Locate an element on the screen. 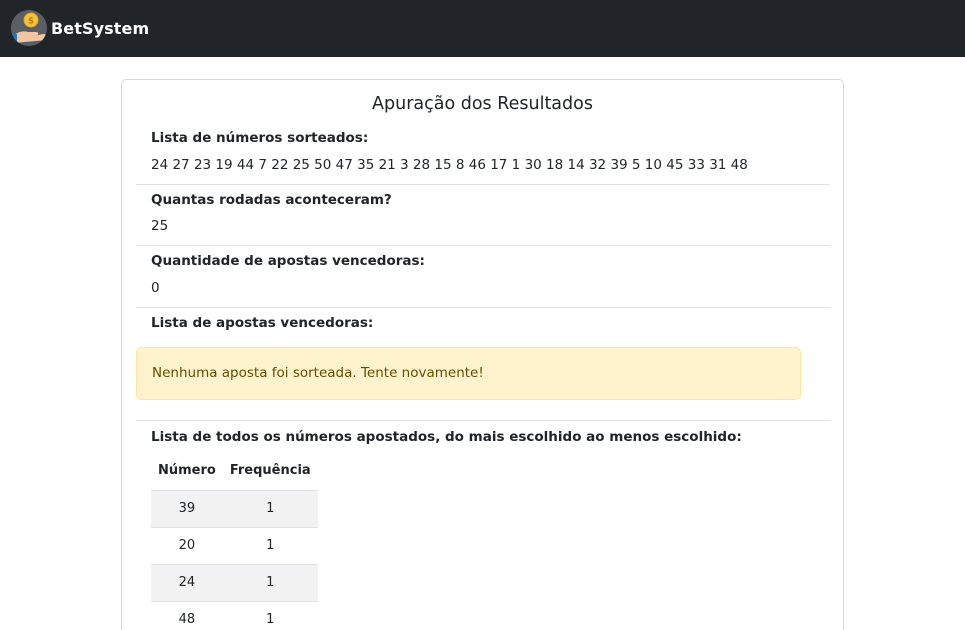 This screenshot has height=630, width=965. page-title: Apuração dos Resultados is located at coordinates (482, 104).